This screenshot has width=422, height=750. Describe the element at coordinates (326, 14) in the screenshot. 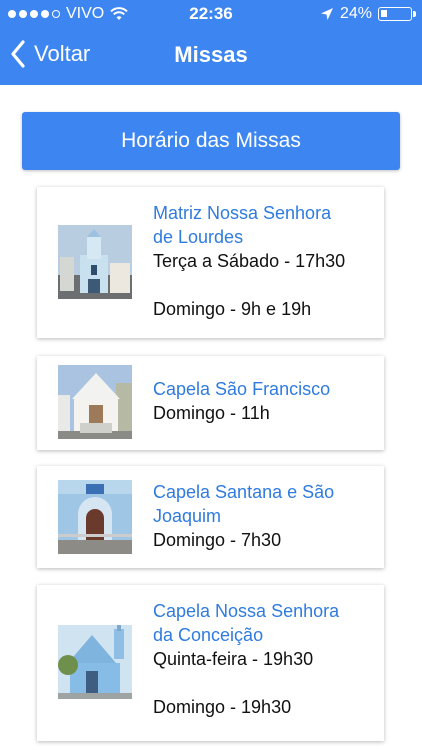

I see `location-arrow-icon` at that location.